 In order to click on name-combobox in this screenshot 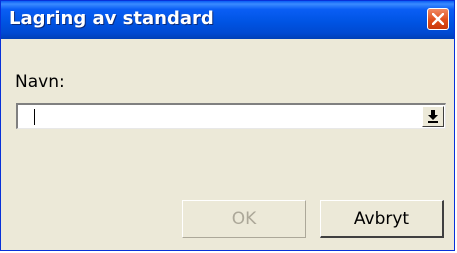, I will do `click(231, 116)`.